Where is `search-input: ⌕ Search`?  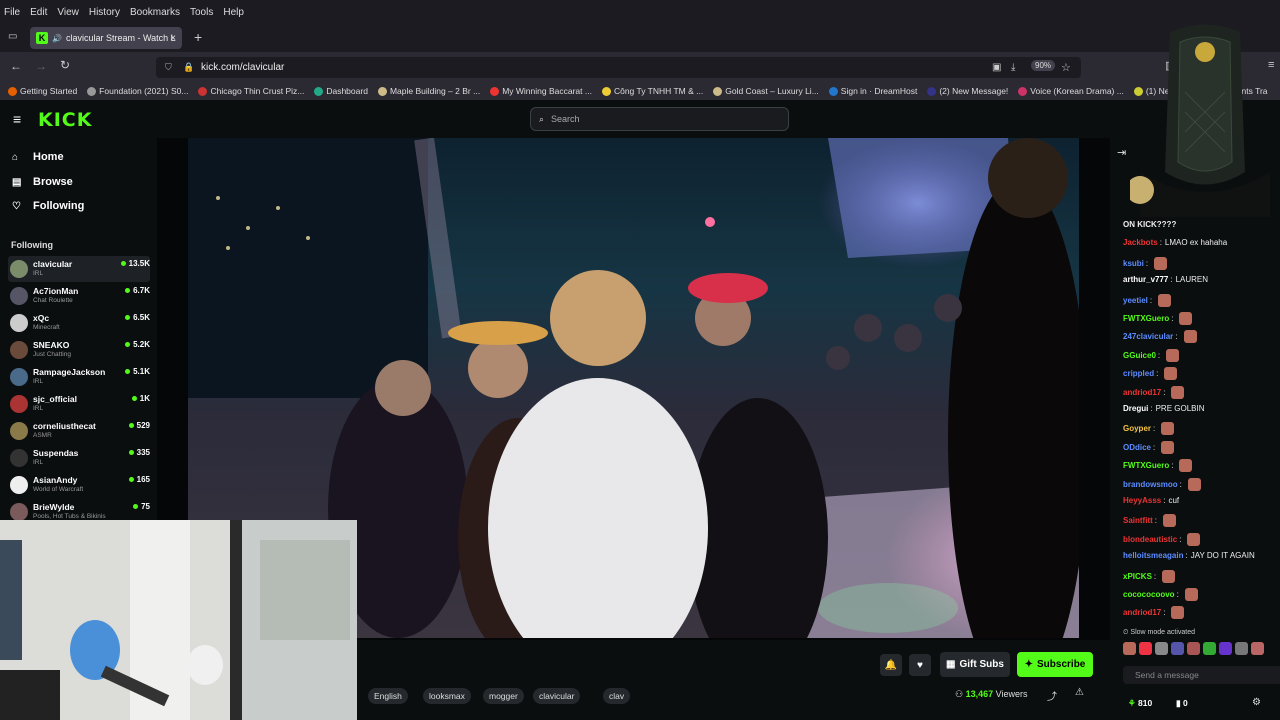
search-input: ⌕ Search is located at coordinates (659, 119).